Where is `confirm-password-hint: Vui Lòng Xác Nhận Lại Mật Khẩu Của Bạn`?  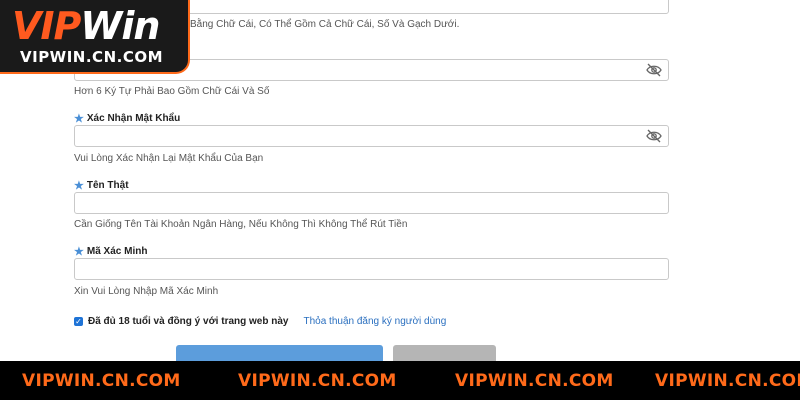
confirm-password-hint: Vui Lòng Xác Nhận Lại Mật Khẩu Của Bạn is located at coordinates (169, 158).